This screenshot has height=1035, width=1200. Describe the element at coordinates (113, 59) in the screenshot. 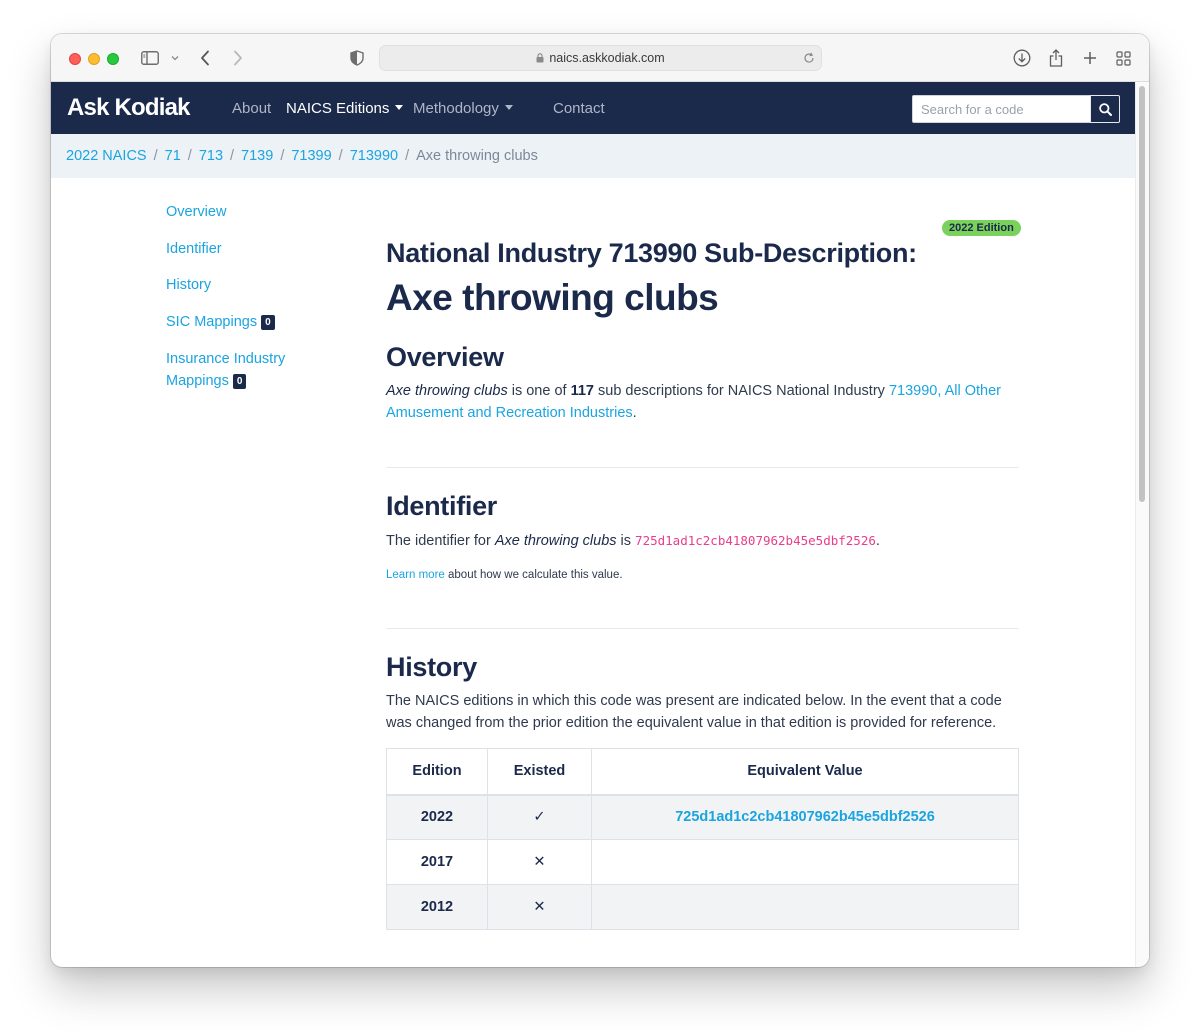

I see `zoom-window-button` at that location.